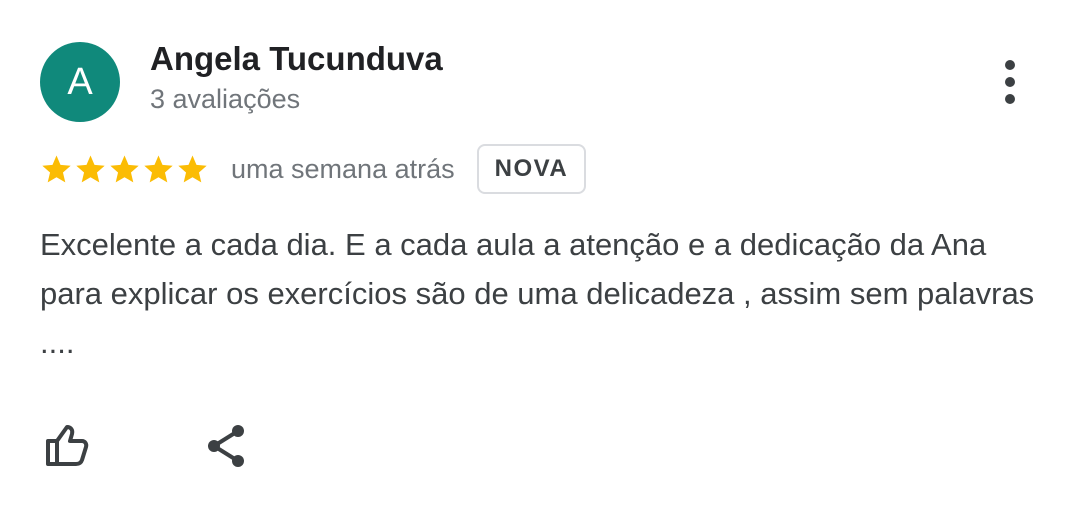 The image size is (1080, 525). I want to click on avatar: A, so click(80, 82).